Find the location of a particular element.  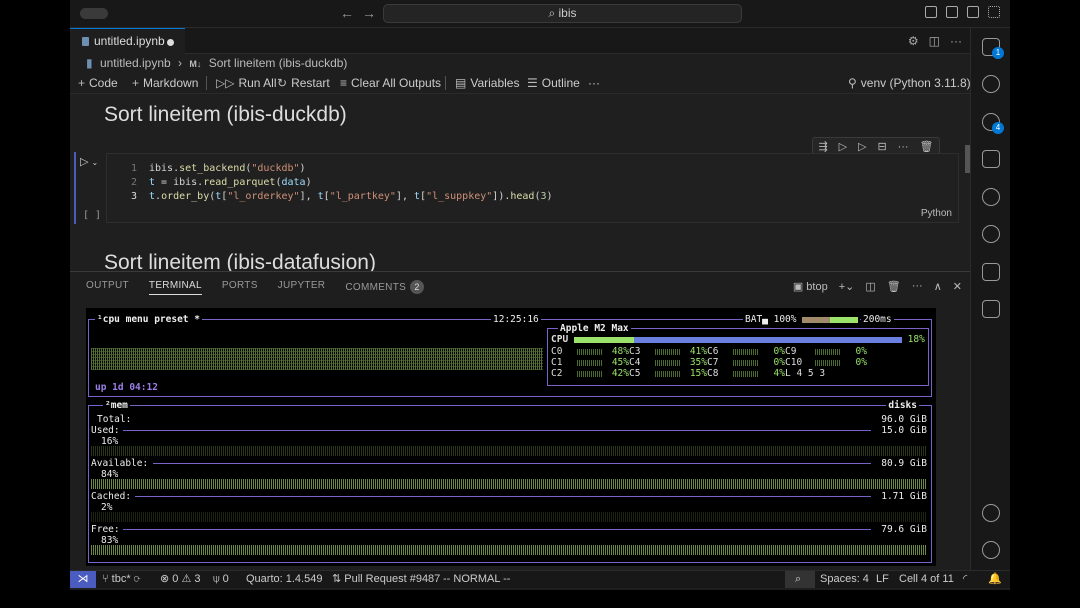

more-icon: ··· is located at coordinates (917, 286).